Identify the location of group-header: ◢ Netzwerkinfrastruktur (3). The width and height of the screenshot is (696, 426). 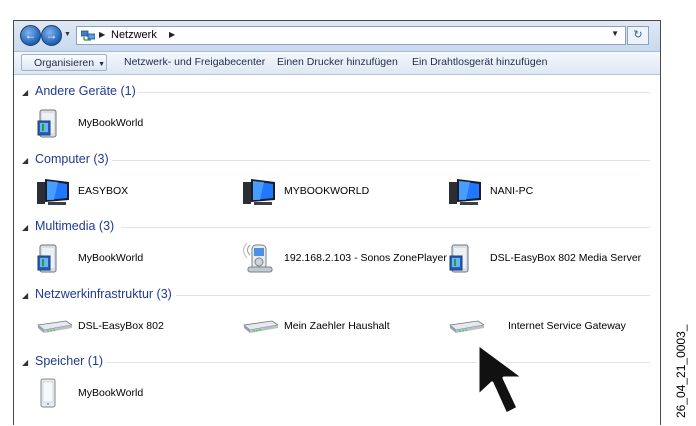
(337, 295).